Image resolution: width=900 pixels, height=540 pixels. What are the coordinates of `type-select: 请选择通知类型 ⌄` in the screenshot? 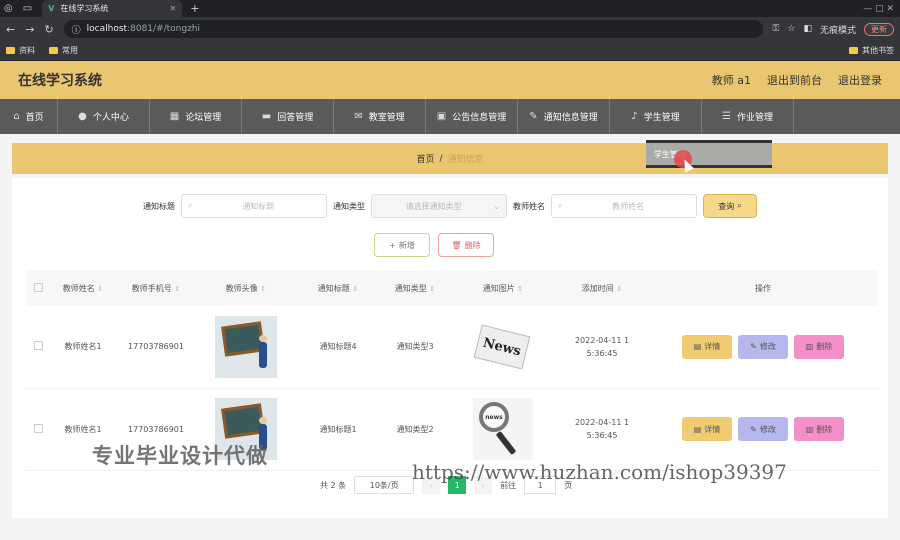 It's located at (439, 206).